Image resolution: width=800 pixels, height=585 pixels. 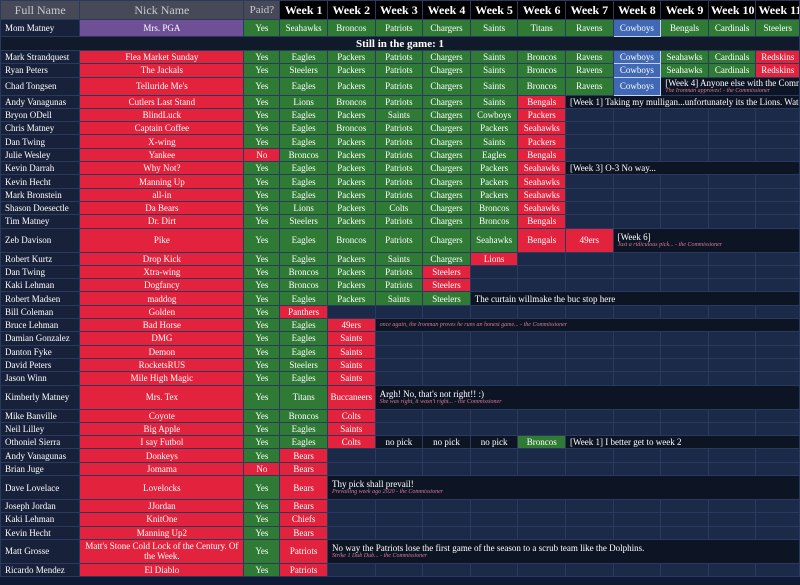 I want to click on pick-cell: Ravens, so click(x=589, y=57).